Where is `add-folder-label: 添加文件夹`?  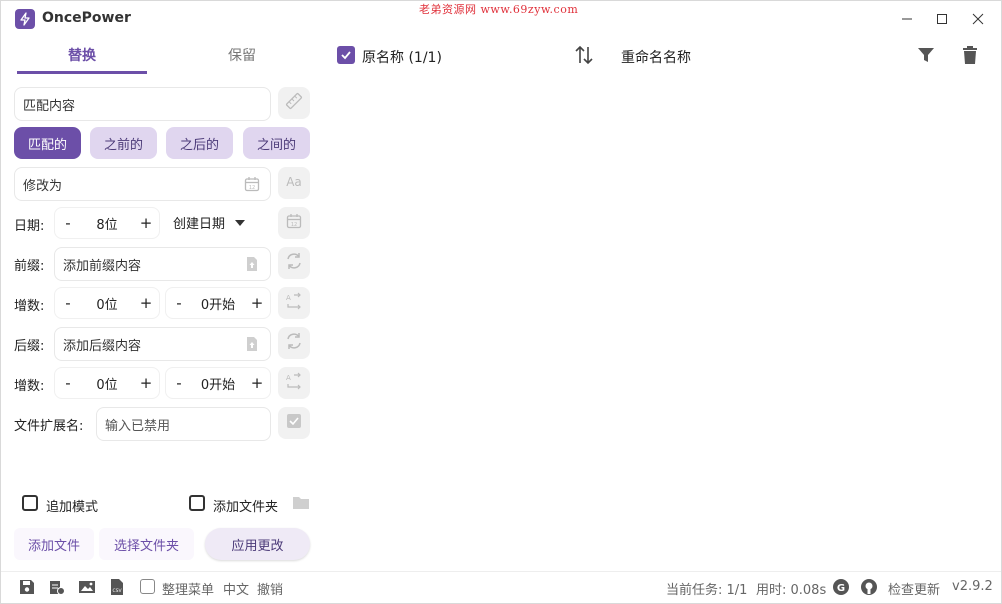 add-folder-label: 添加文件夹 is located at coordinates (246, 507).